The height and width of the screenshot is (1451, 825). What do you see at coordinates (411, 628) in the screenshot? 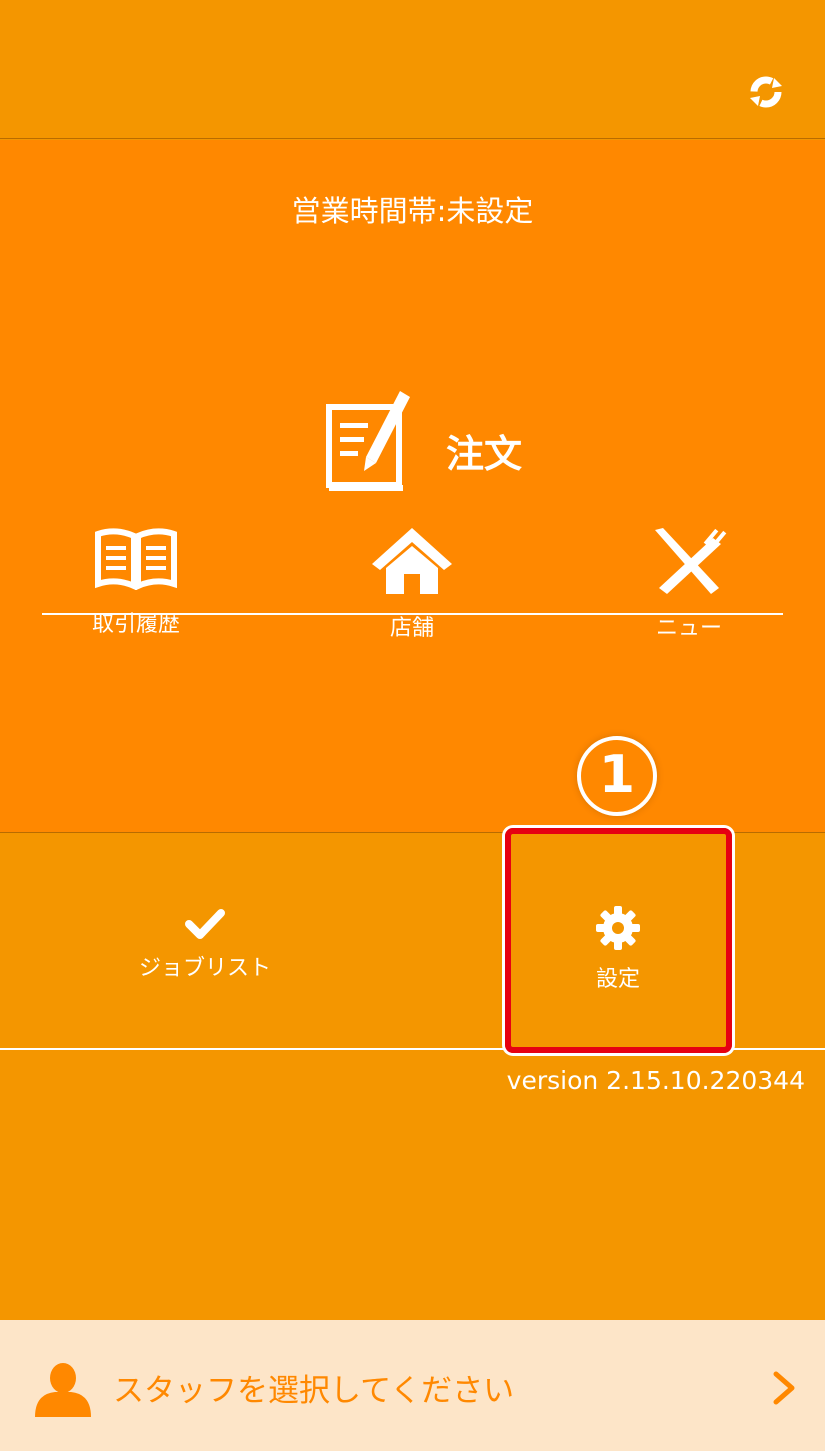
I see `store-label: 店舗` at bounding box center [411, 628].